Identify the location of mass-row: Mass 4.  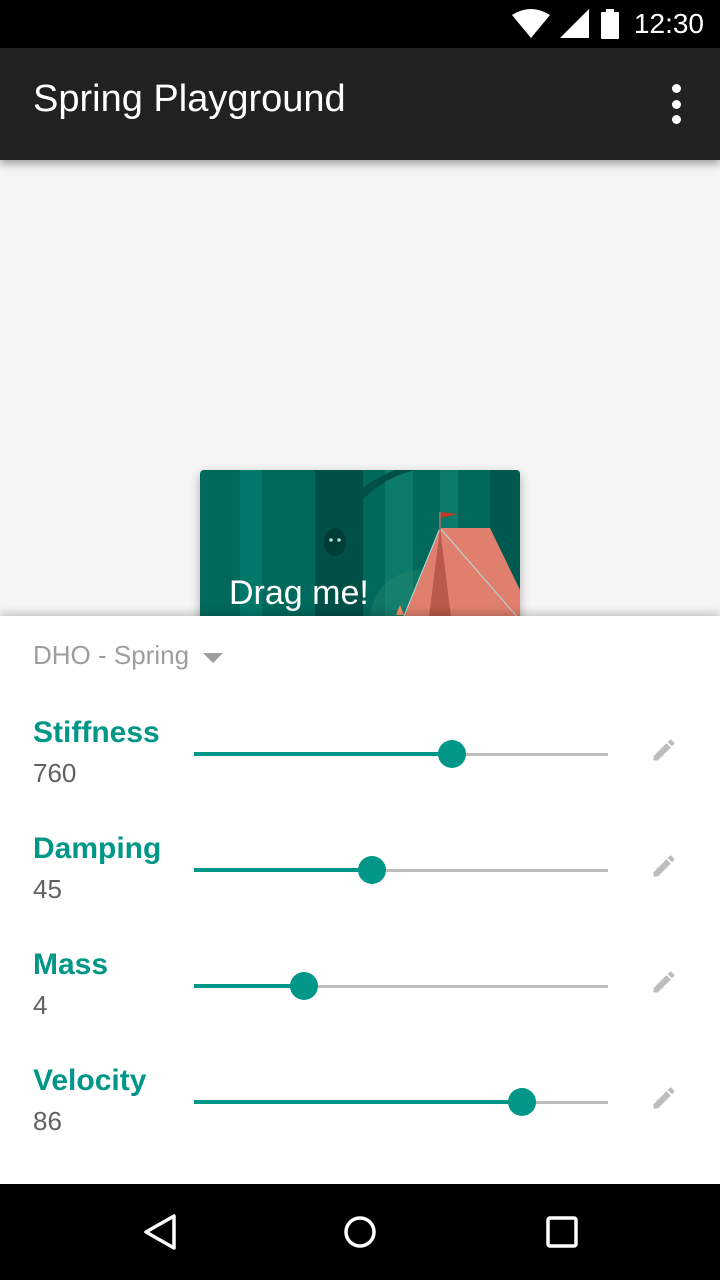
(360, 998).